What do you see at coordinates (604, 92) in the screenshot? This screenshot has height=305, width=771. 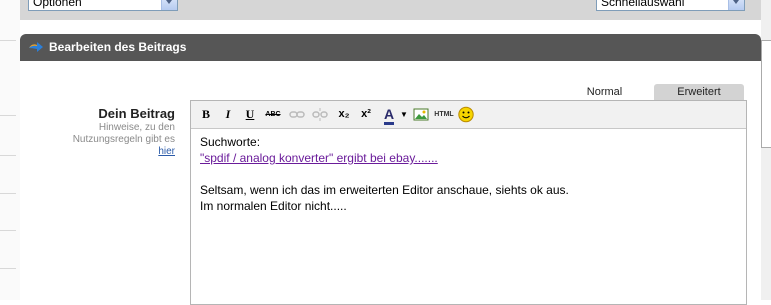 I see `tab-normal: Normal` at bounding box center [604, 92].